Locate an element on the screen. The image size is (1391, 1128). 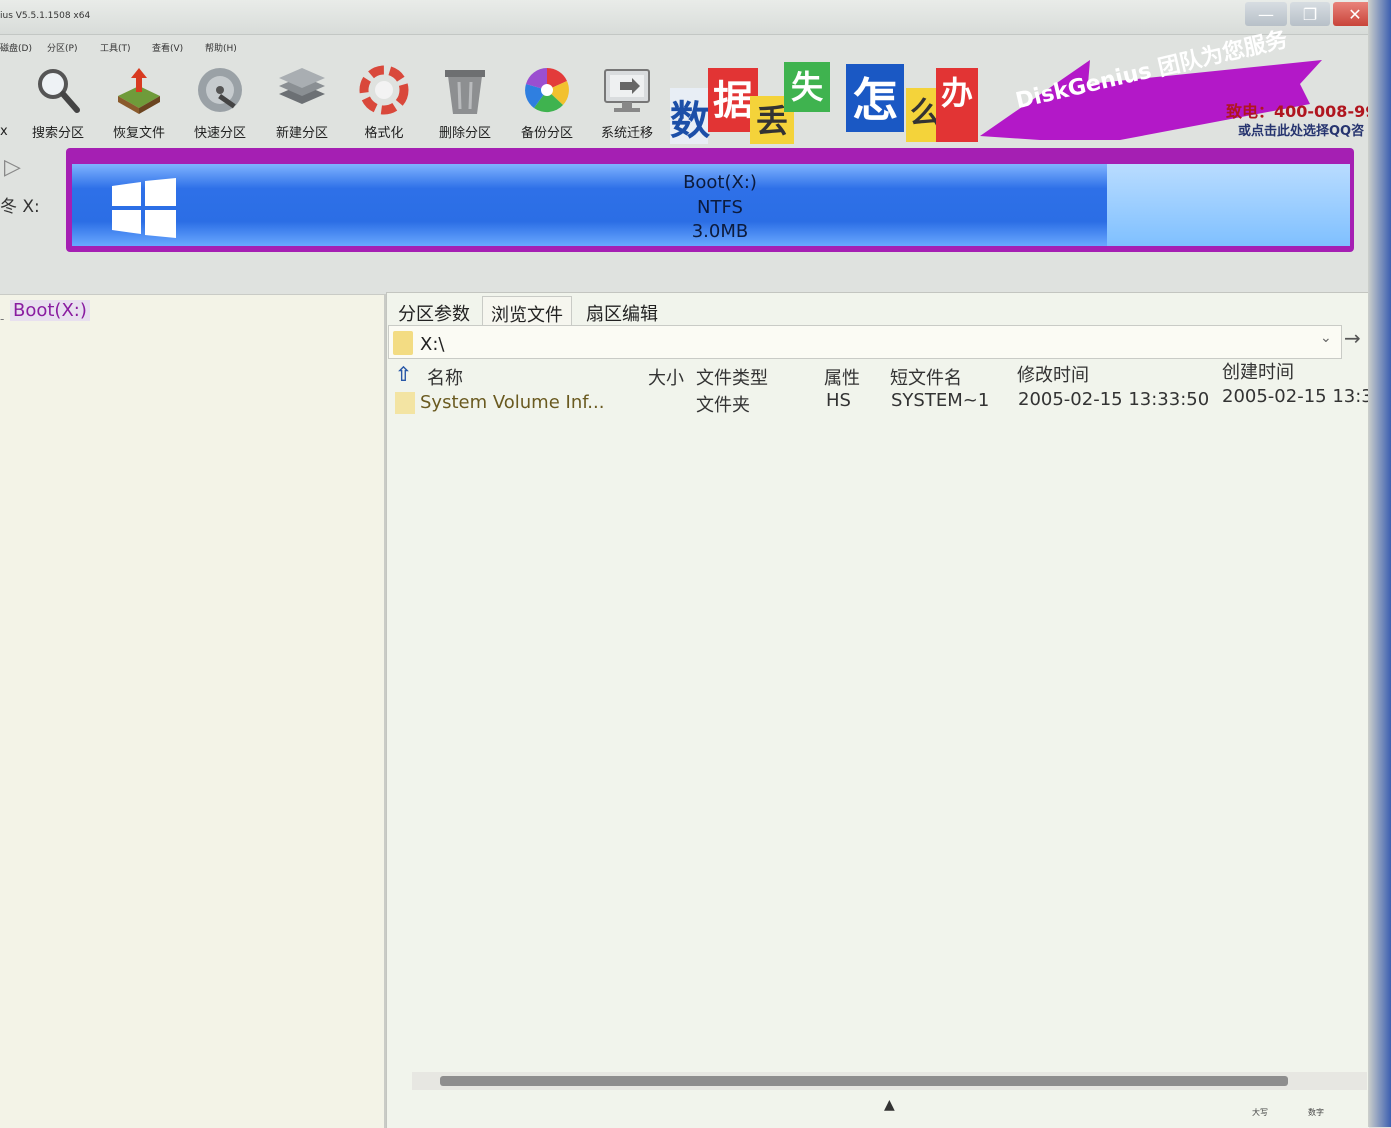
tree-node-boot: Boot(X:) is located at coordinates (50, 310).